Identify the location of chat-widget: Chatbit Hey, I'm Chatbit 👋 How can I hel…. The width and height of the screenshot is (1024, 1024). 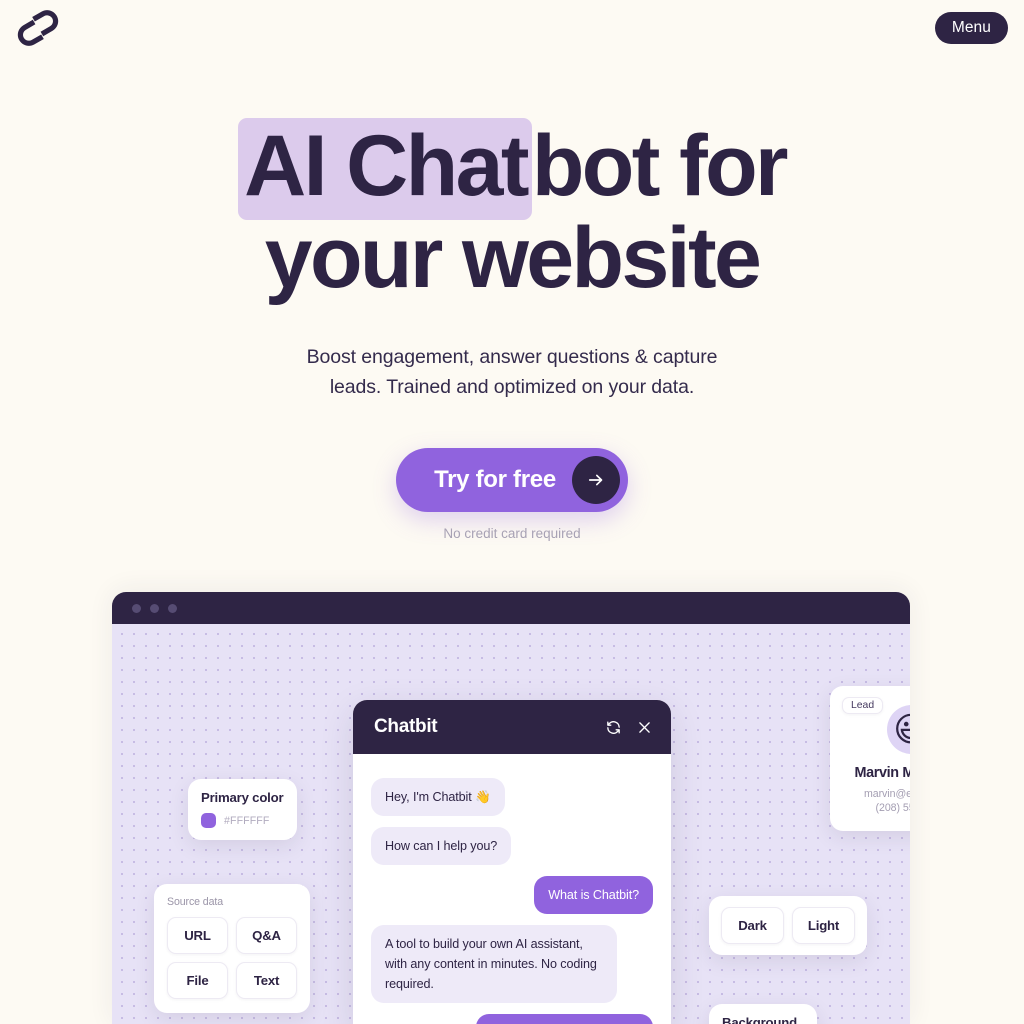
(512, 862).